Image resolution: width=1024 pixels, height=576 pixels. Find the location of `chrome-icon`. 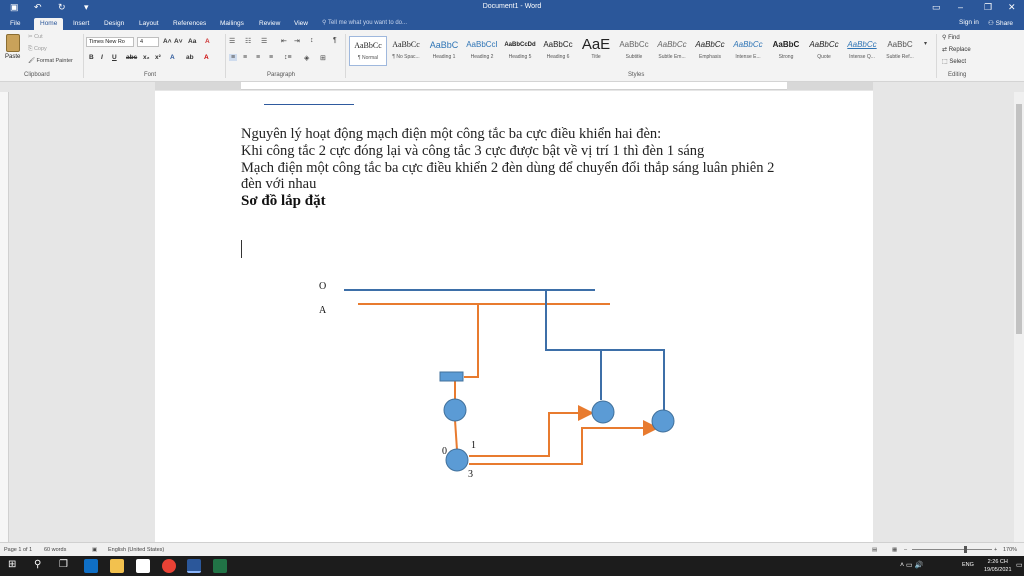

chrome-icon is located at coordinates (169, 566).